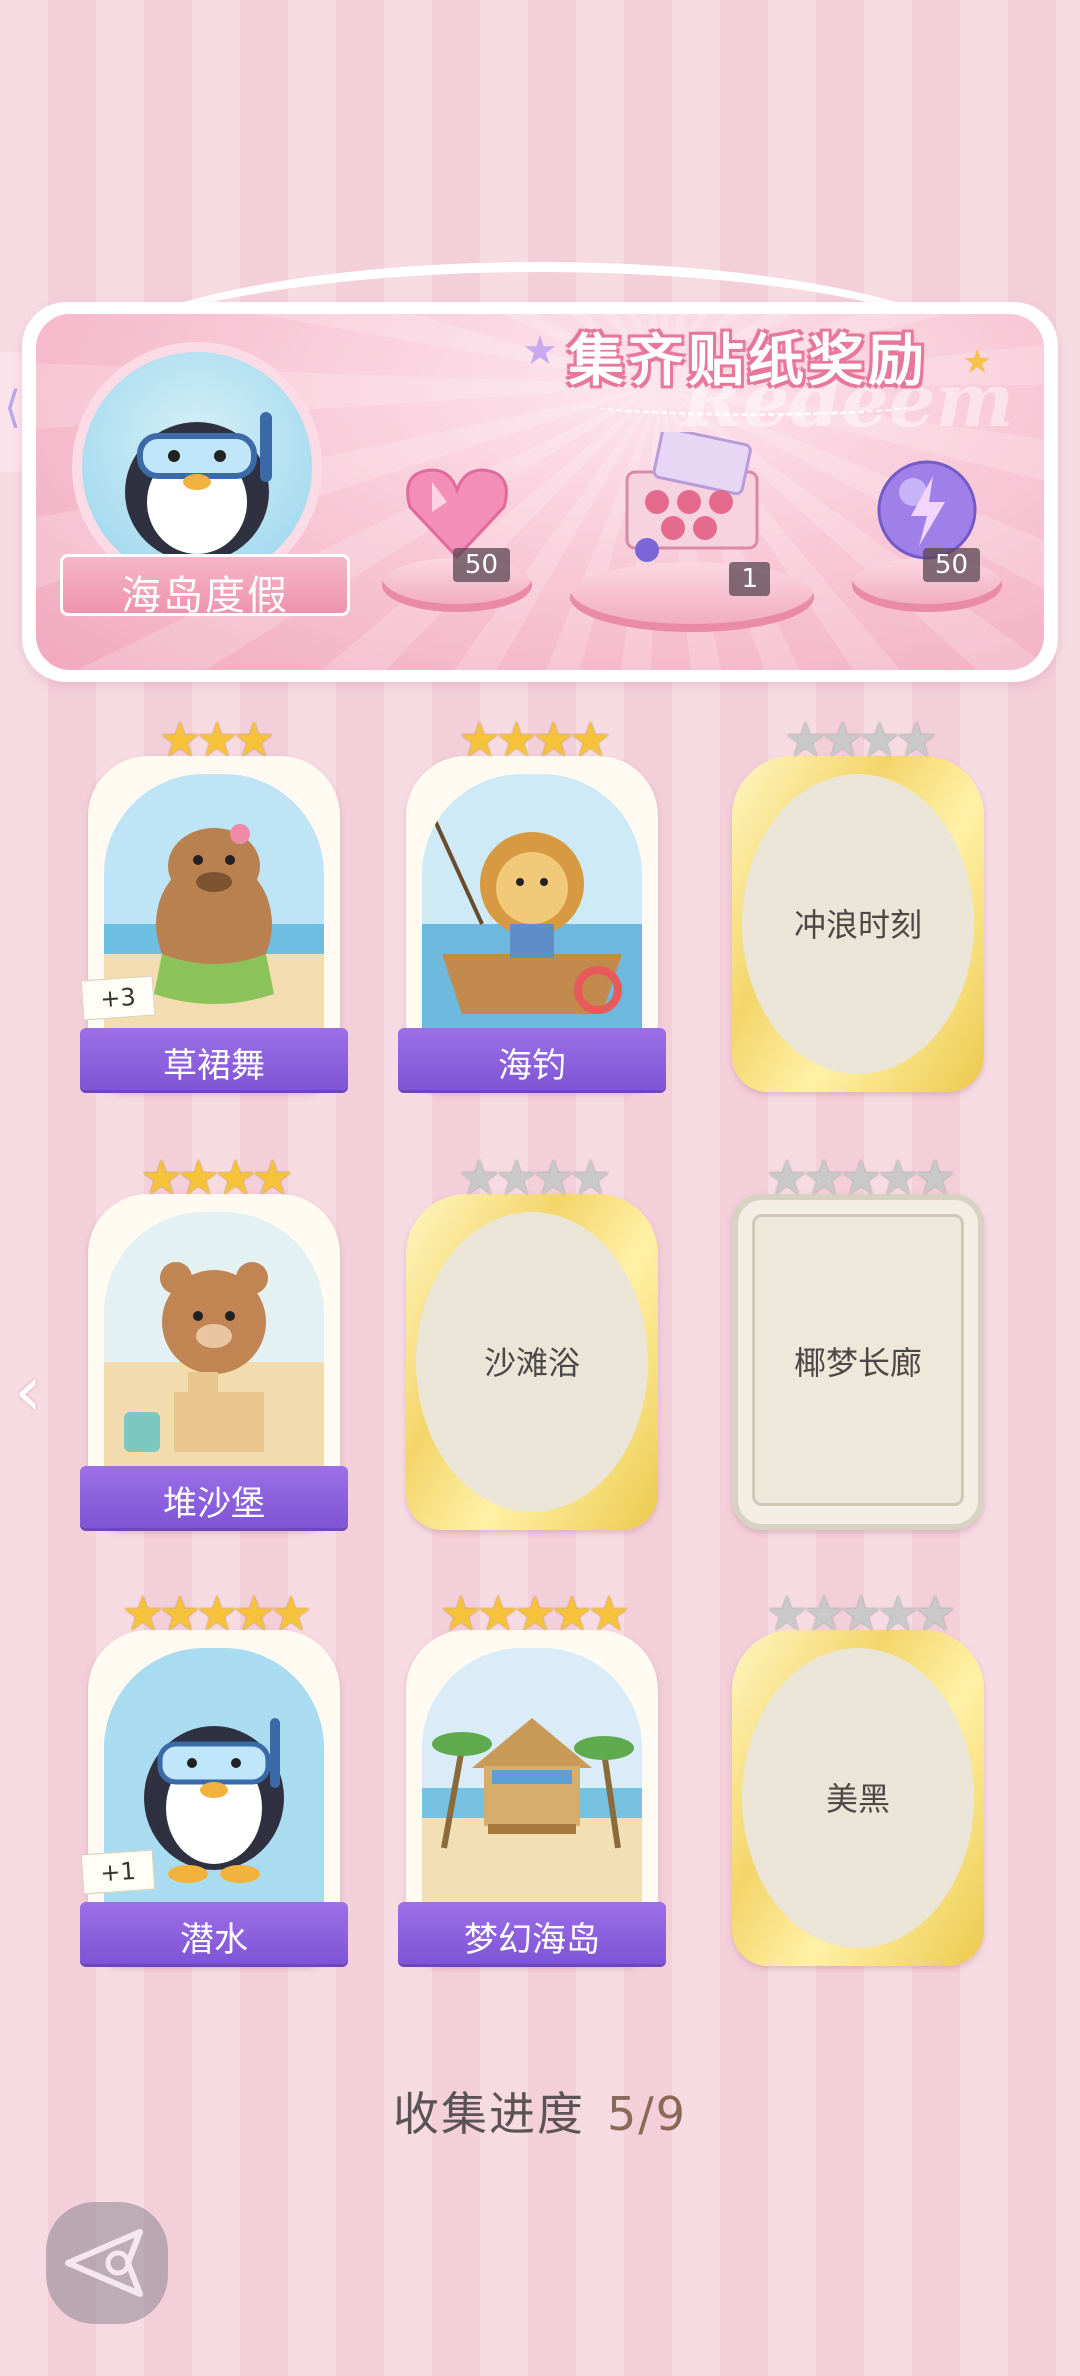  I want to click on back-icon, so click(104, 2263).